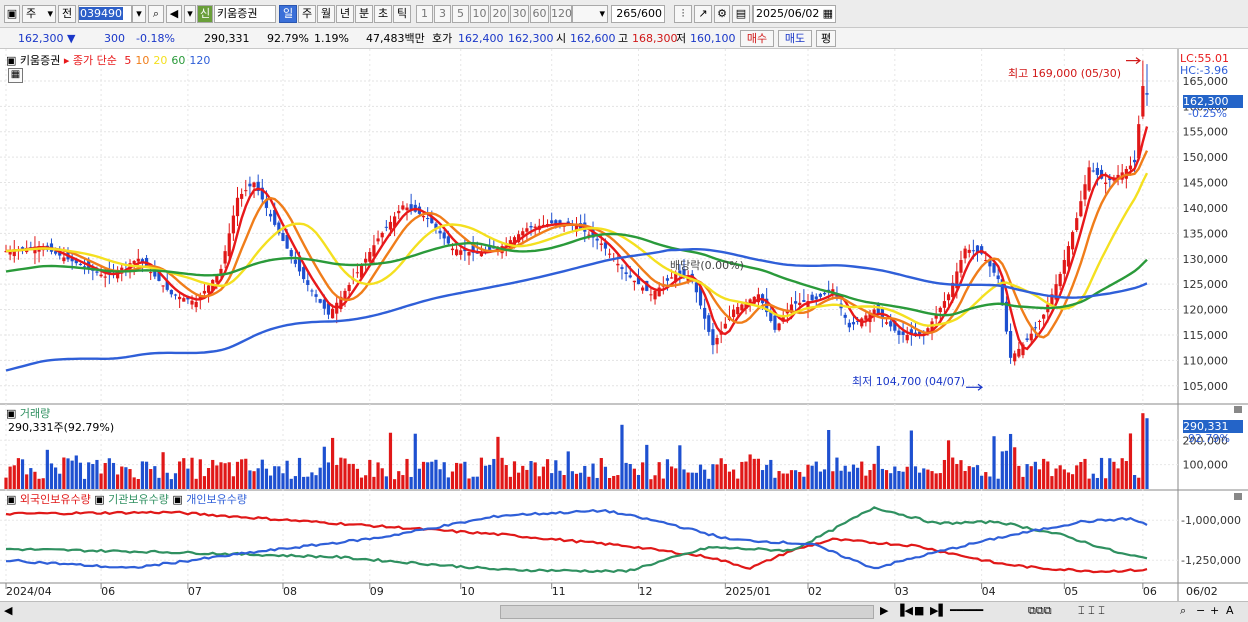 The image size is (1248, 622). I want to click on holder-individual-title: 개인보유수량, so click(217, 499).